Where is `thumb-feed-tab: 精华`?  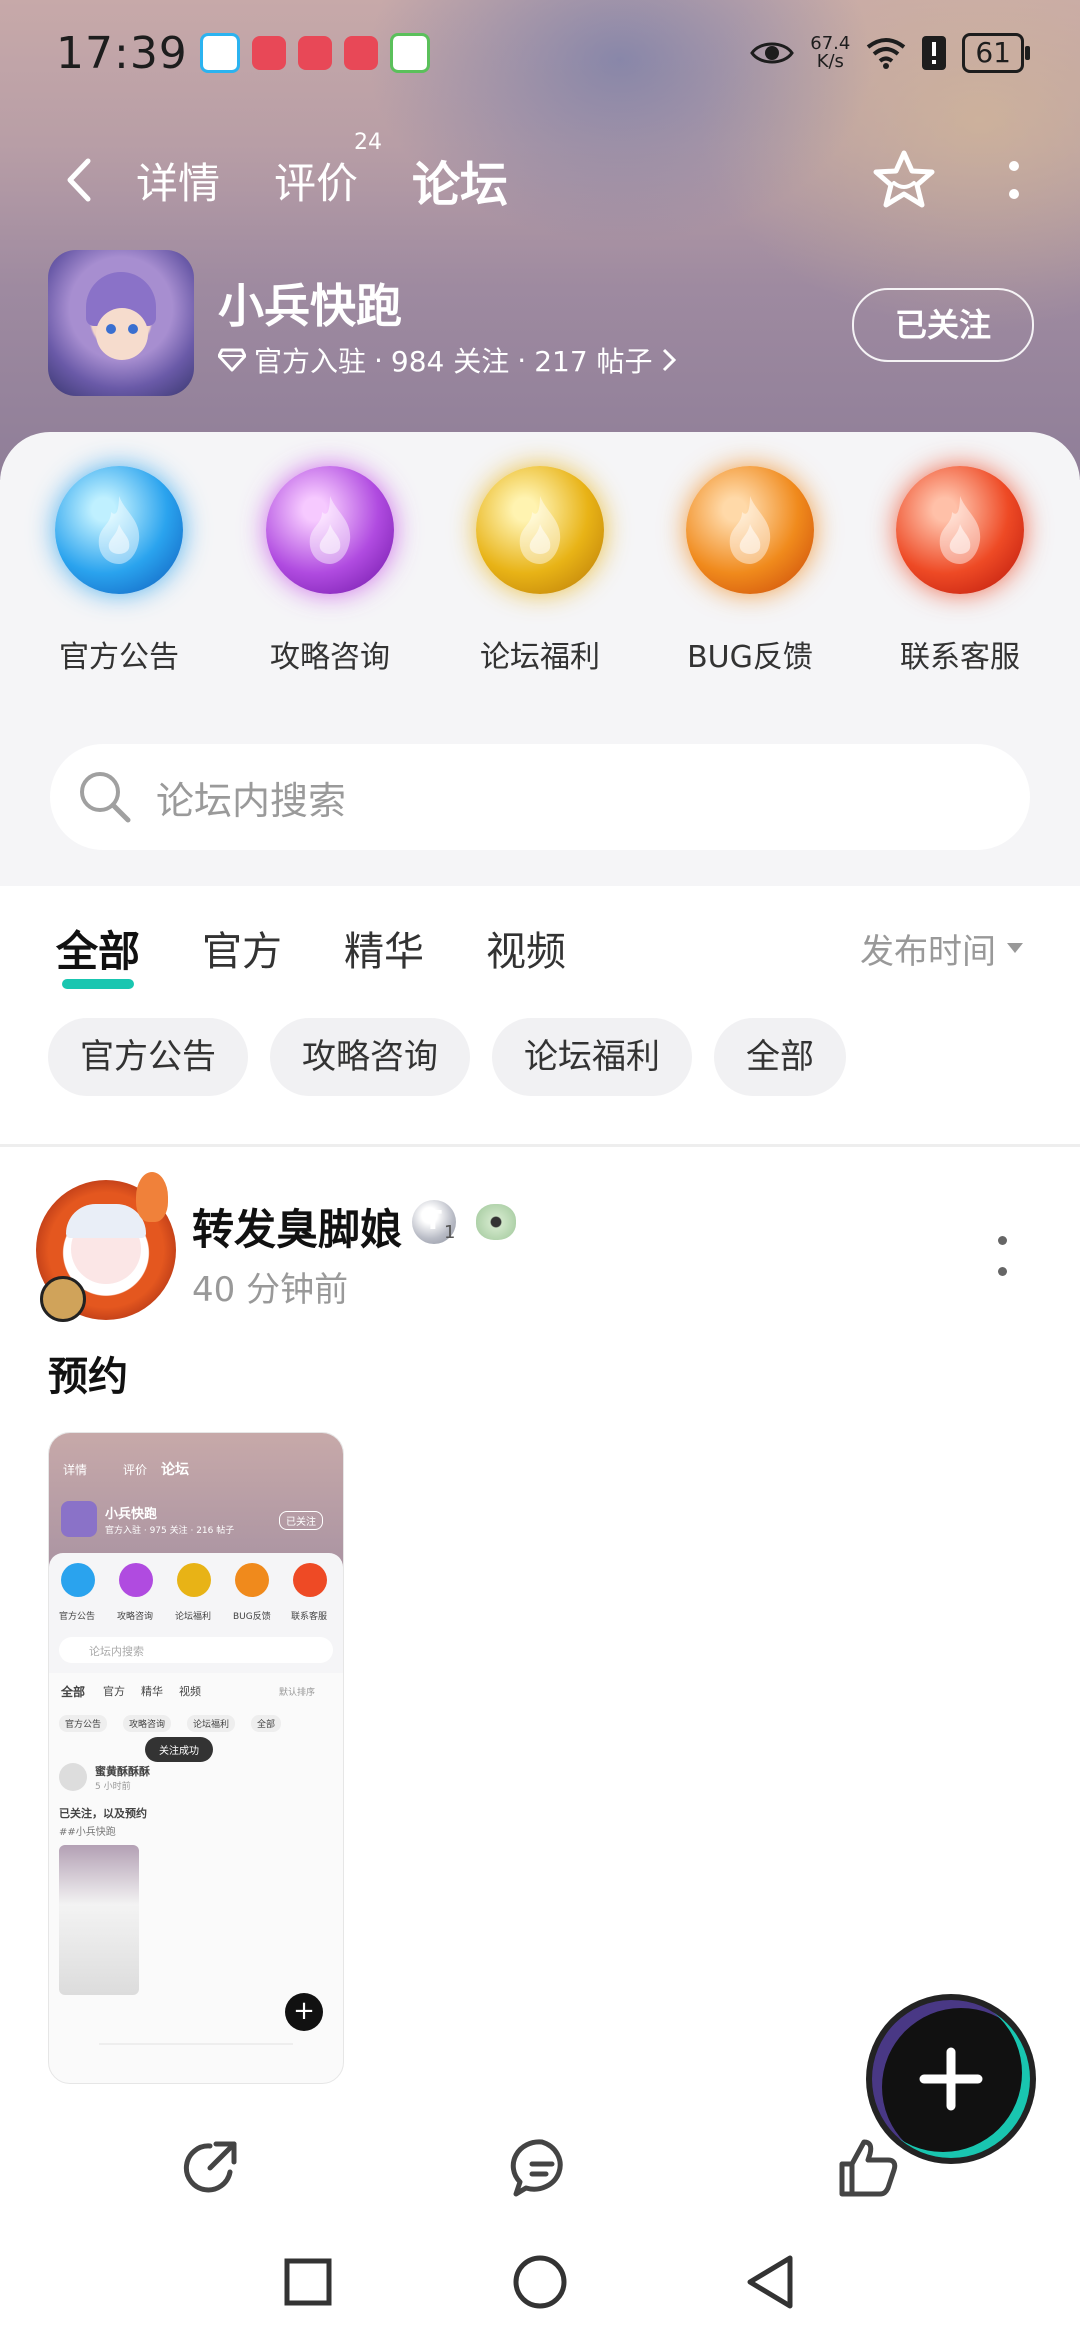 thumb-feed-tab: 精华 is located at coordinates (152, 1691).